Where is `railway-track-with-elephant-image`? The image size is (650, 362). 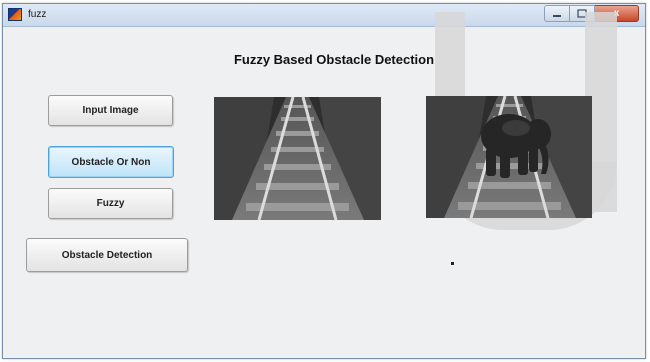 railway-track-with-elephant-image is located at coordinates (509, 157).